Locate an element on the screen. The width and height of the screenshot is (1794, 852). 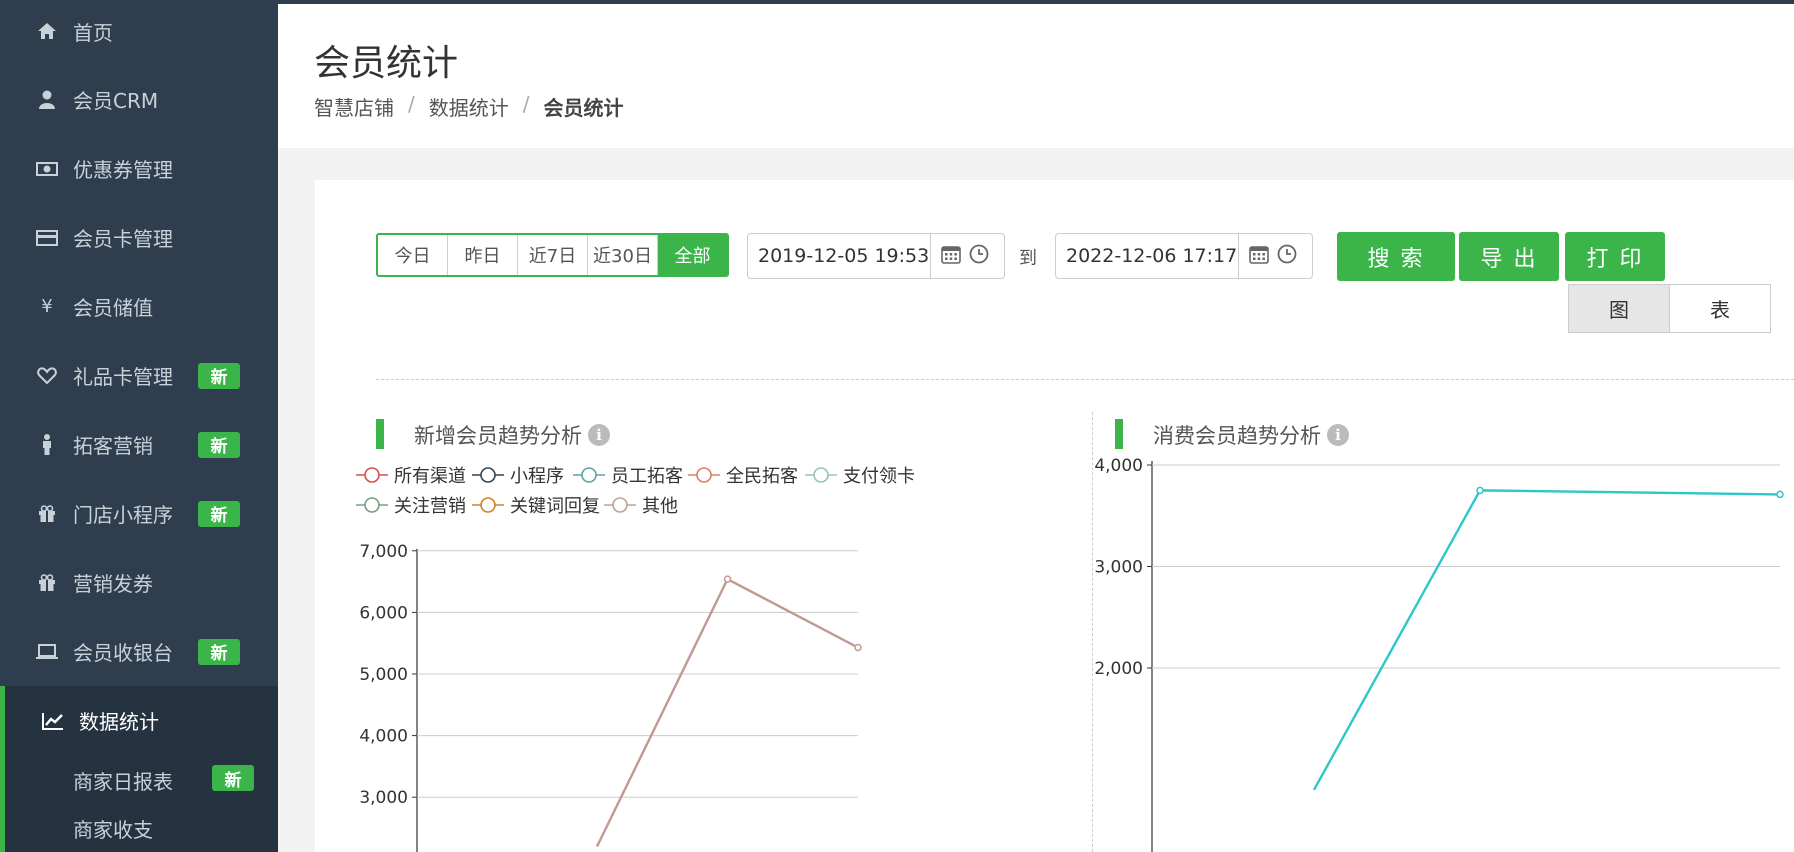
submenu-item-daily-report: 商家日报表 is located at coordinates (123, 780).